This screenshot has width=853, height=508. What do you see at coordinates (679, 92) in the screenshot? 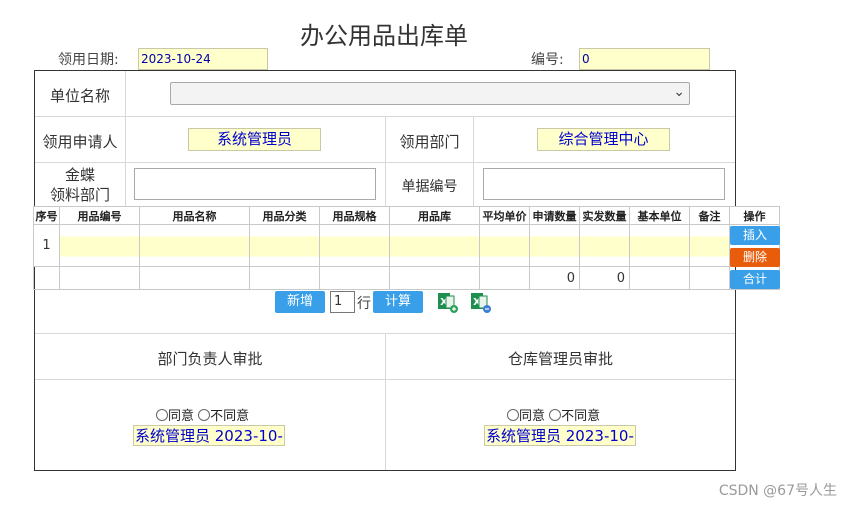
I see `chevron-down-icon: ⌄` at bounding box center [679, 92].